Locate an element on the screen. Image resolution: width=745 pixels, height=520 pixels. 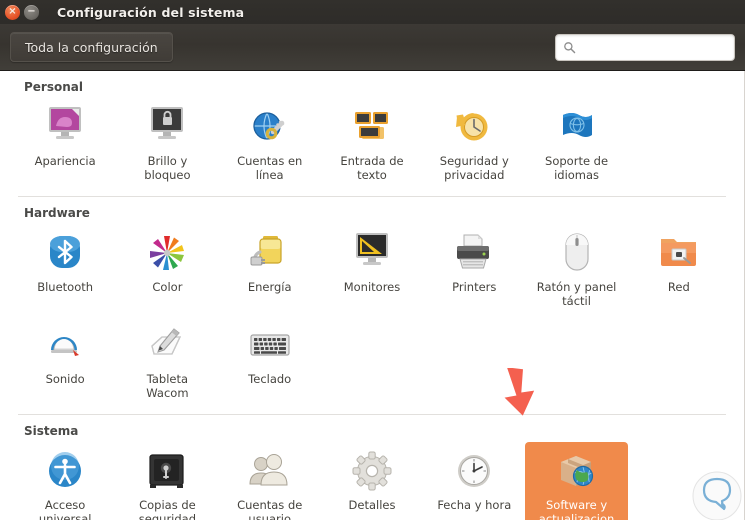
tile-soporte-idiomas: Soporte de idiomas is located at coordinates (576, 143).